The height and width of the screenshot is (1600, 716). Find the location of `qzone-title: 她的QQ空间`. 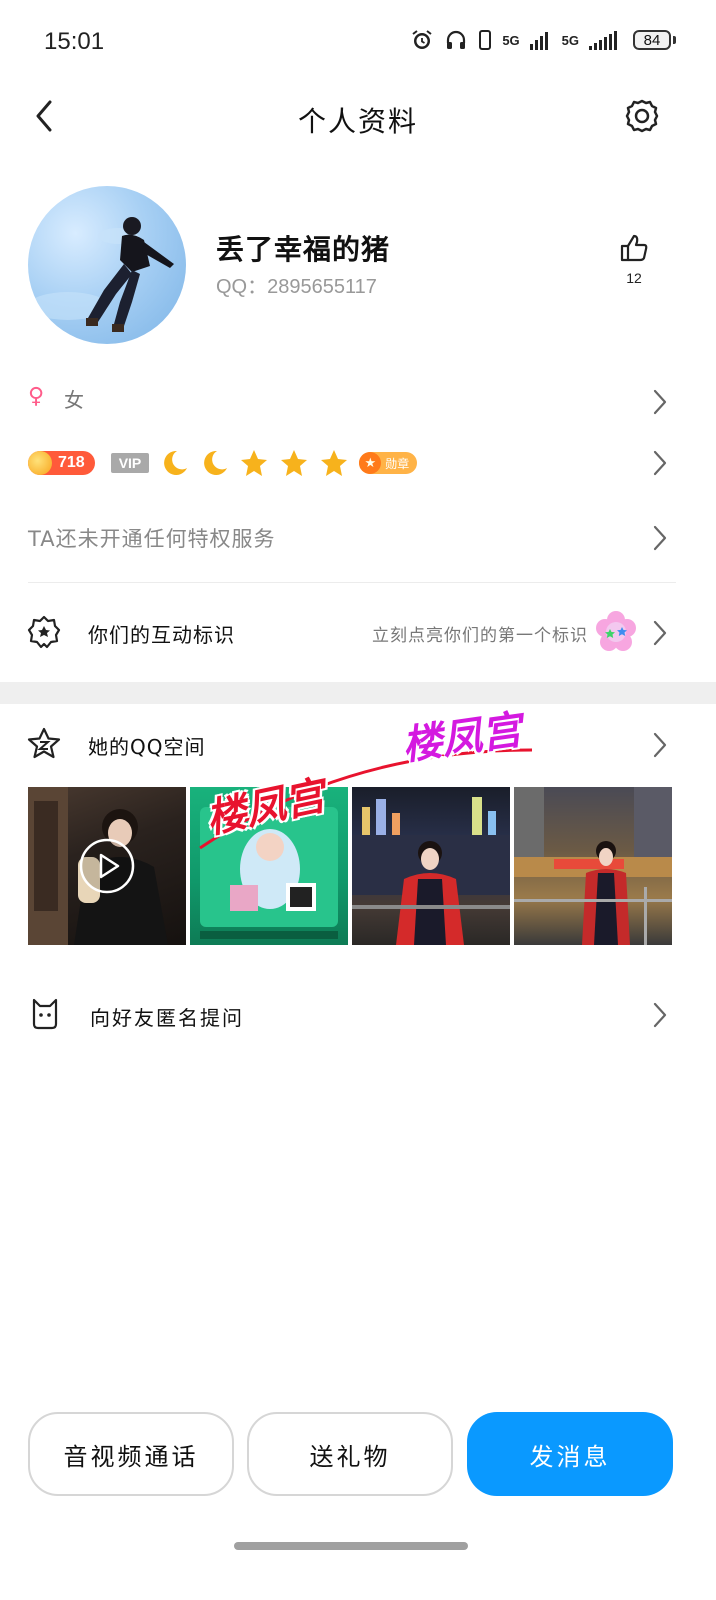

qzone-title: 她的QQ空间 is located at coordinates (147, 747).